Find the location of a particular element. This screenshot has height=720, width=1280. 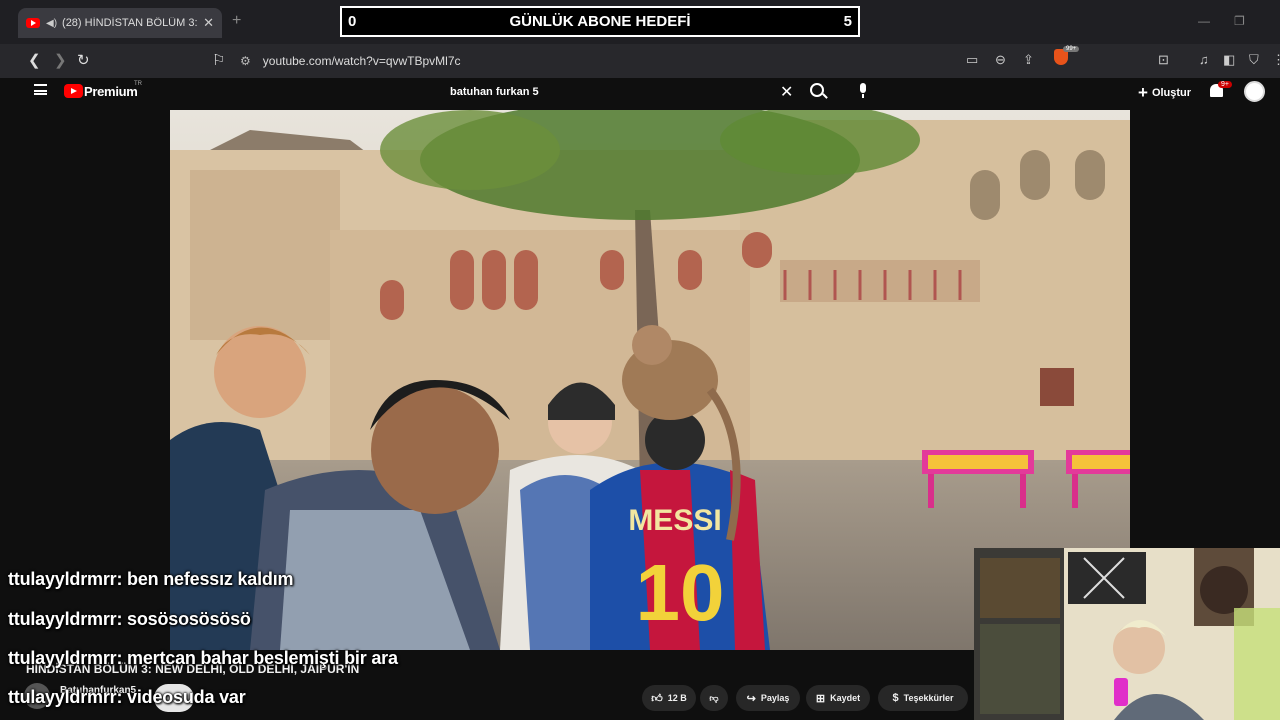

more-menu-icon: ⋮ is located at coordinates (1276, 60).